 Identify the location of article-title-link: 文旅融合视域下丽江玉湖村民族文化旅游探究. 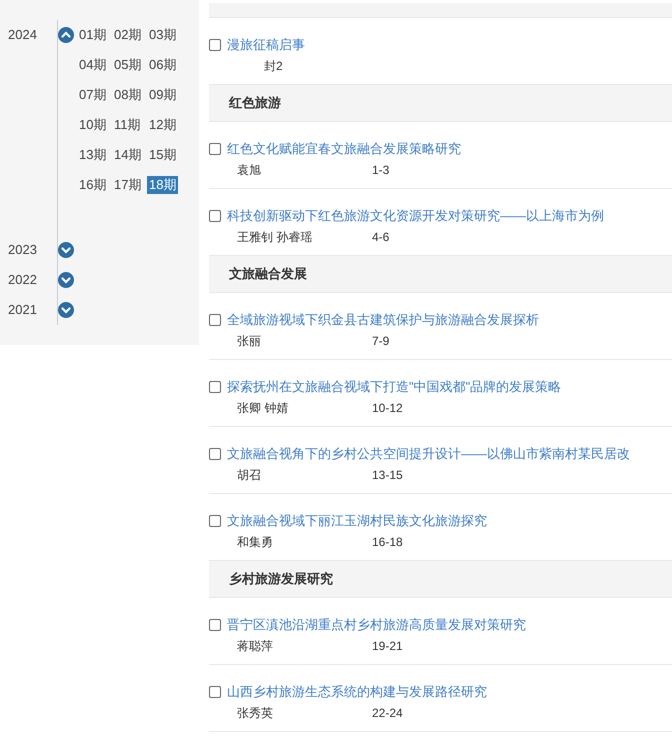
(357, 521).